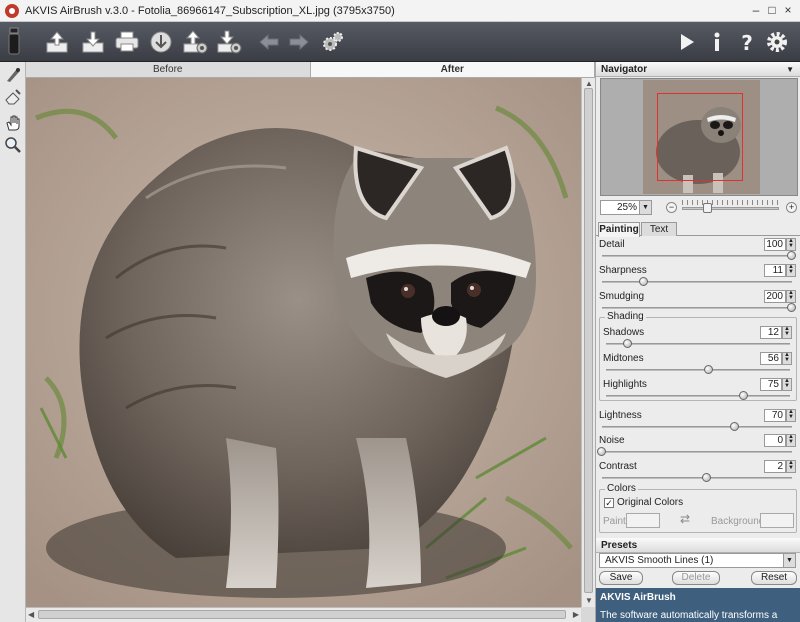  I want to click on zoom-slider-knob, so click(708, 208).